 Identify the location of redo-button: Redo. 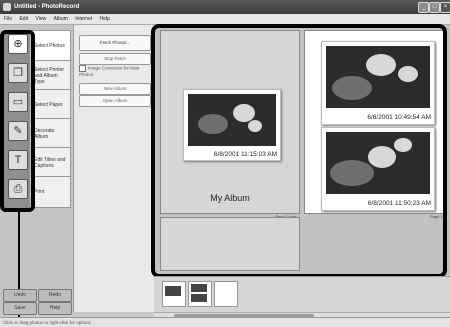
(55, 295).